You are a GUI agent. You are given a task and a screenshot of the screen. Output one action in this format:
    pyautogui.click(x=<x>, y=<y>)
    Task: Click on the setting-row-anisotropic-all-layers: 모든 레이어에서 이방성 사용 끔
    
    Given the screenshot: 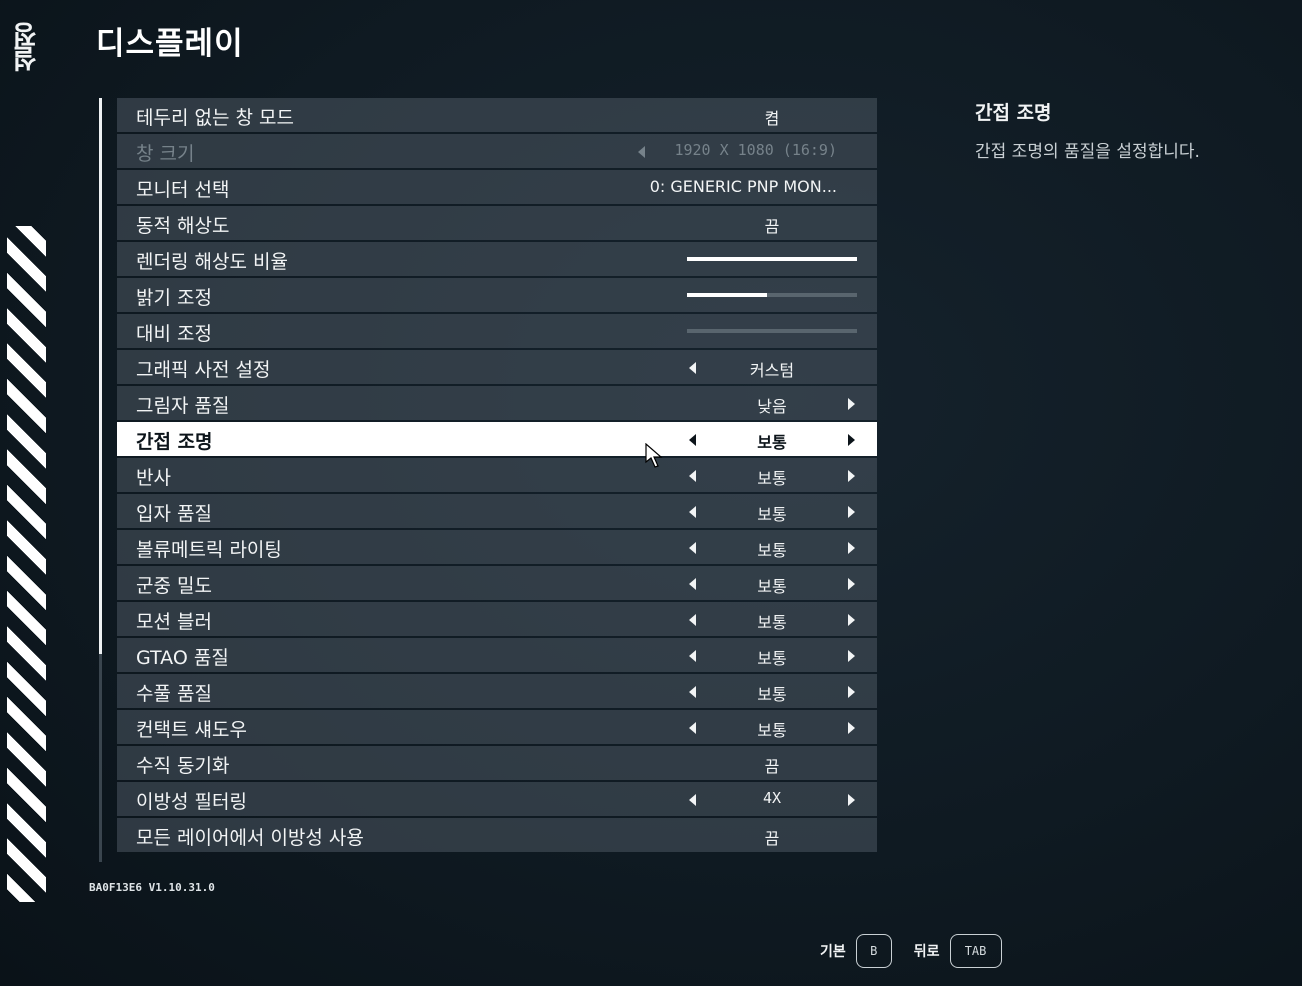 What is the action you would take?
    pyautogui.click(x=497, y=835)
    